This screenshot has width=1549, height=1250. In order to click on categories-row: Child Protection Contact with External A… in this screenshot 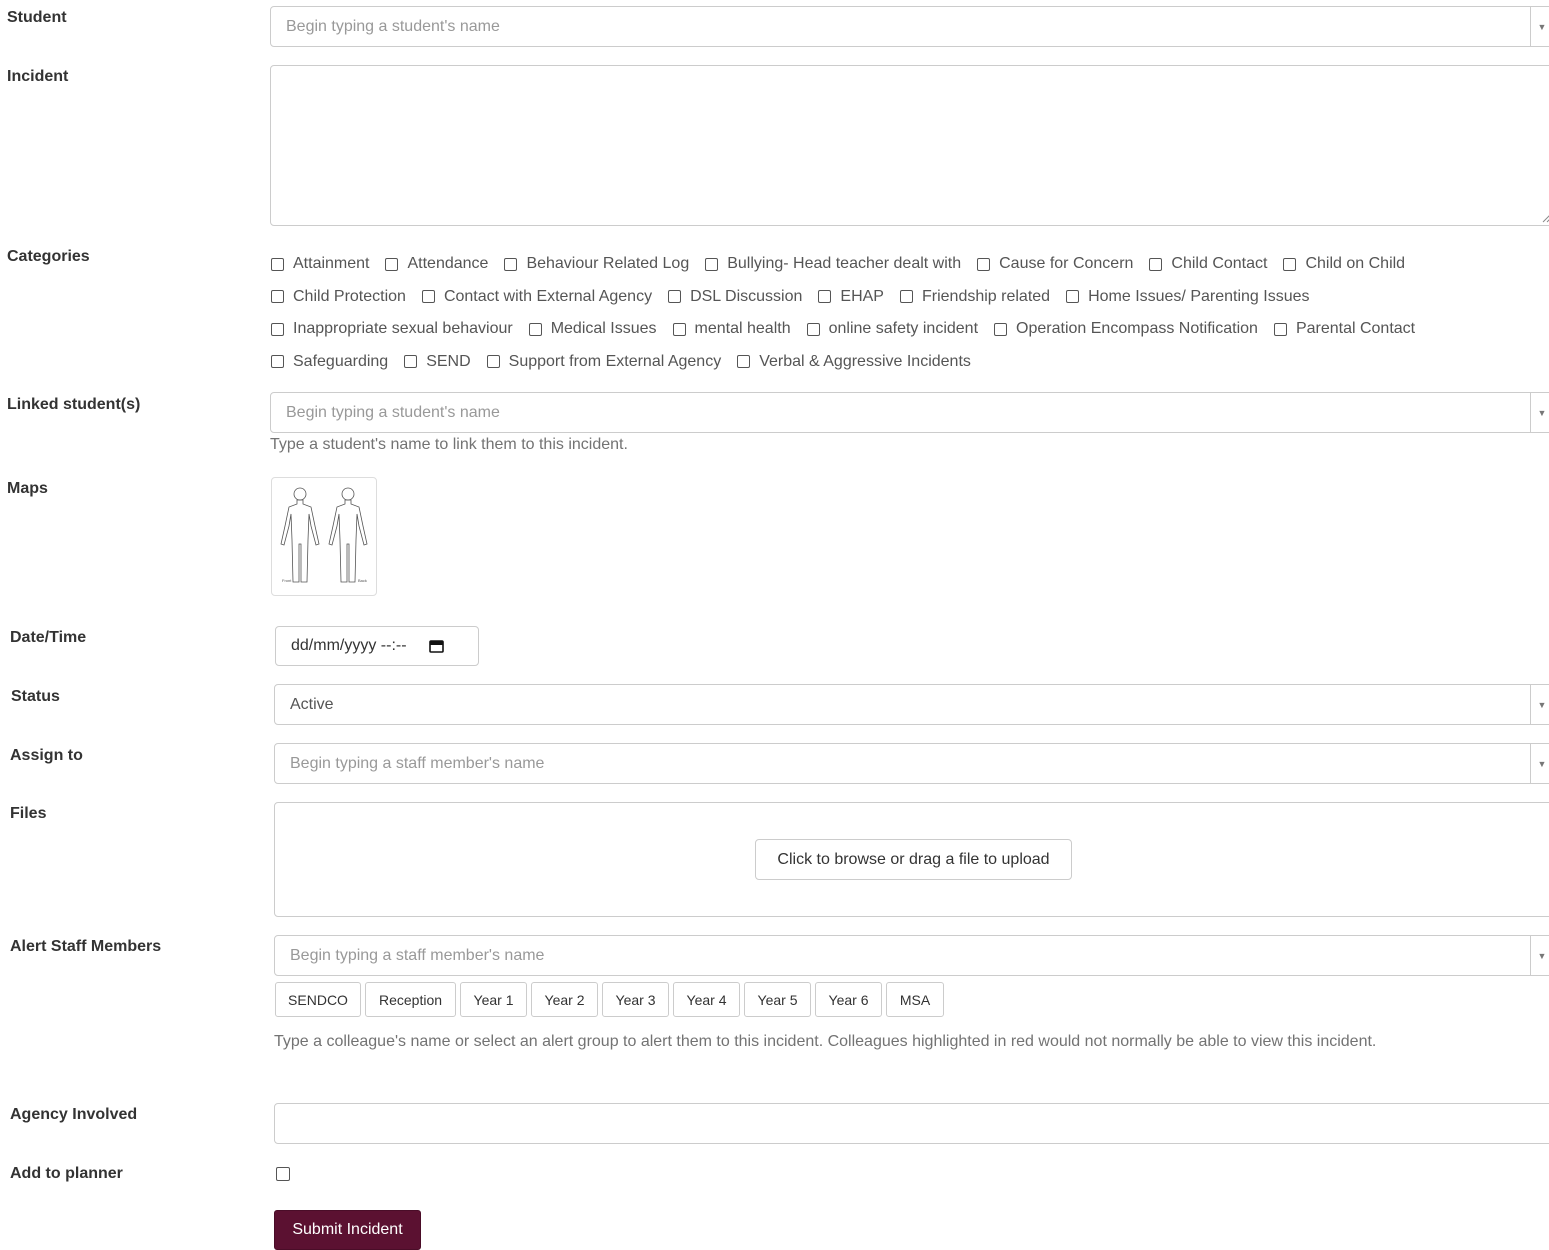, I will do `click(906, 297)`.